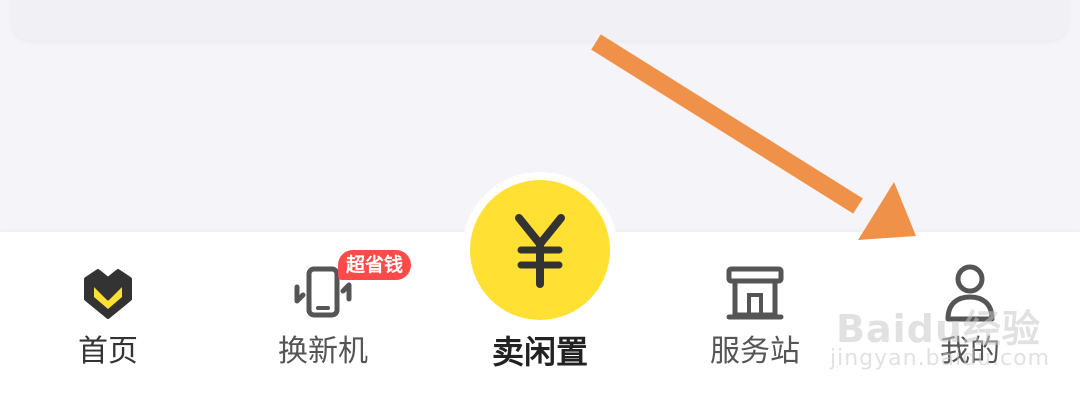  Describe the element at coordinates (323, 351) in the screenshot. I see `tab-trade-in-label: 换新机` at that location.